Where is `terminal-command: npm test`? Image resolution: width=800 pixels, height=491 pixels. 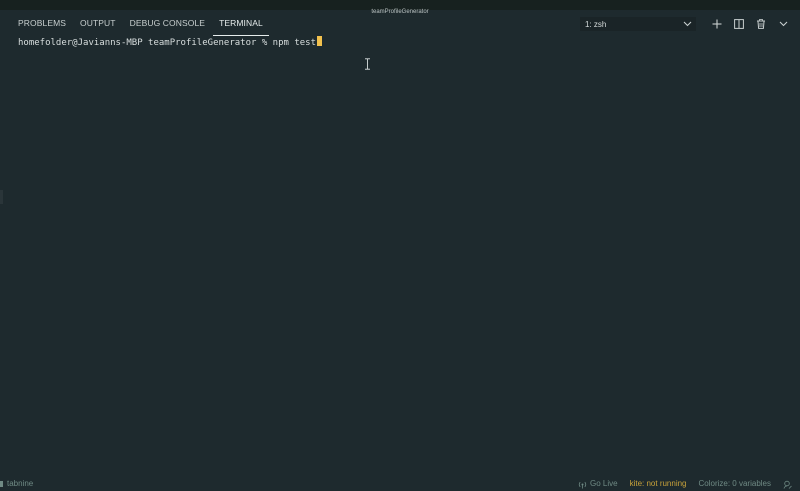
terminal-command: npm test is located at coordinates (294, 43).